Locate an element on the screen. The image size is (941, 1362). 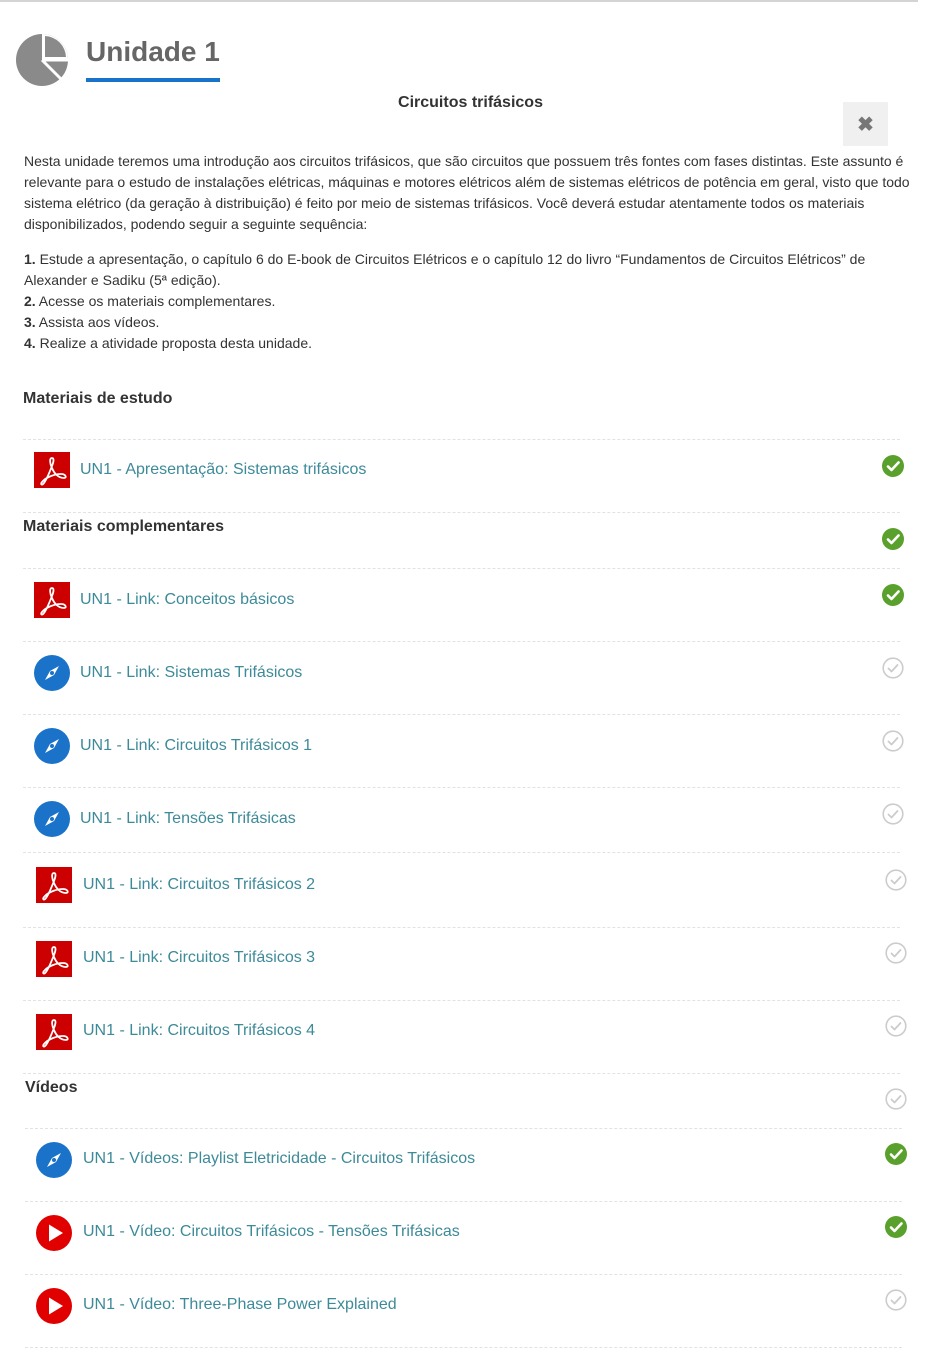
pie-chart-icon is located at coordinates (42, 60).